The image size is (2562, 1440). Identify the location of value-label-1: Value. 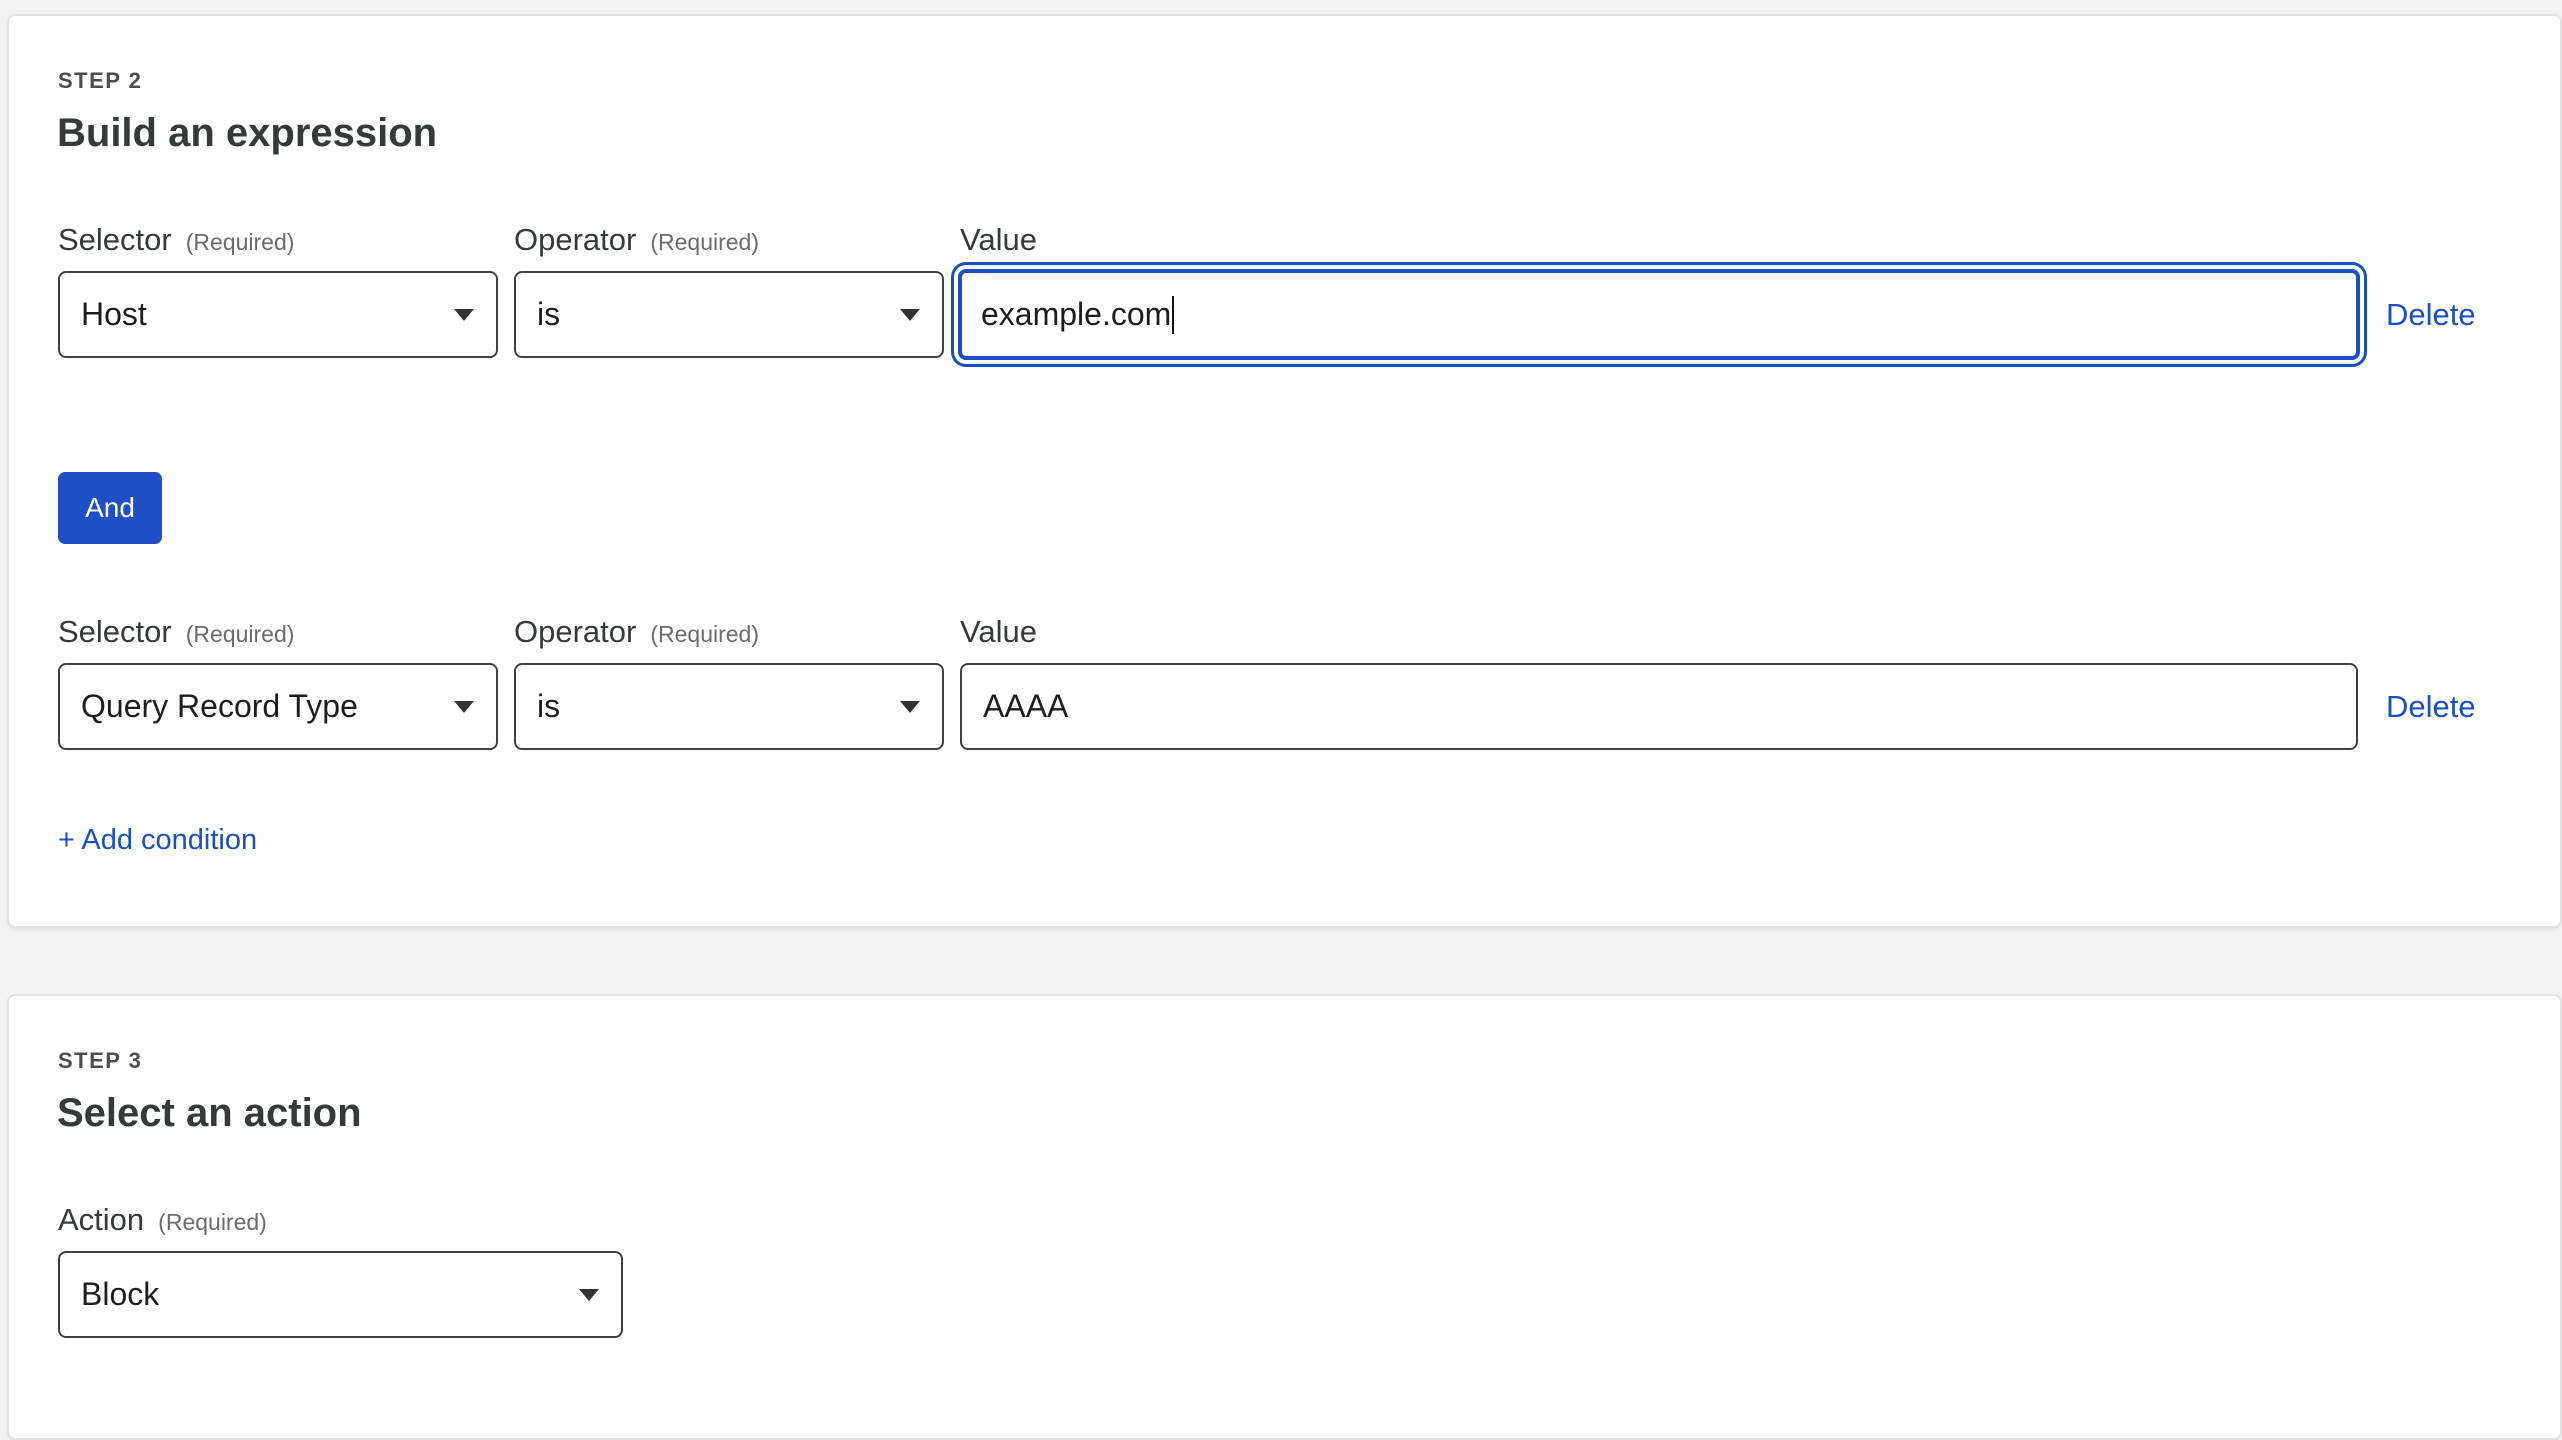
(998, 239).